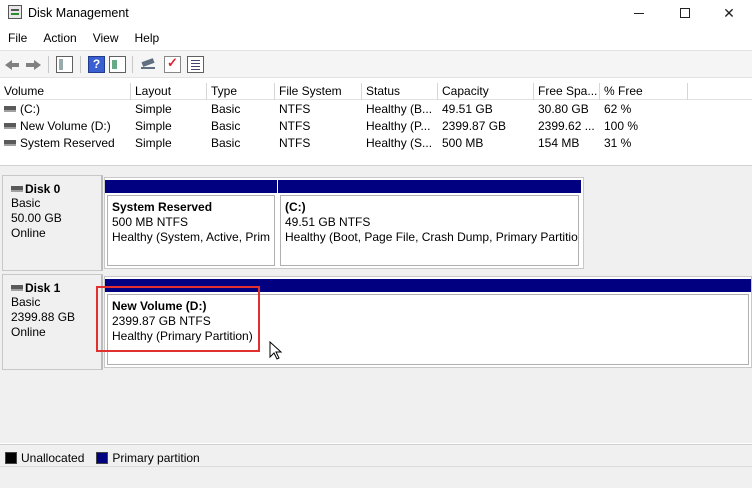  What do you see at coordinates (621, 126) in the screenshot?
I see `cell-percent-free: 100 %` at bounding box center [621, 126].